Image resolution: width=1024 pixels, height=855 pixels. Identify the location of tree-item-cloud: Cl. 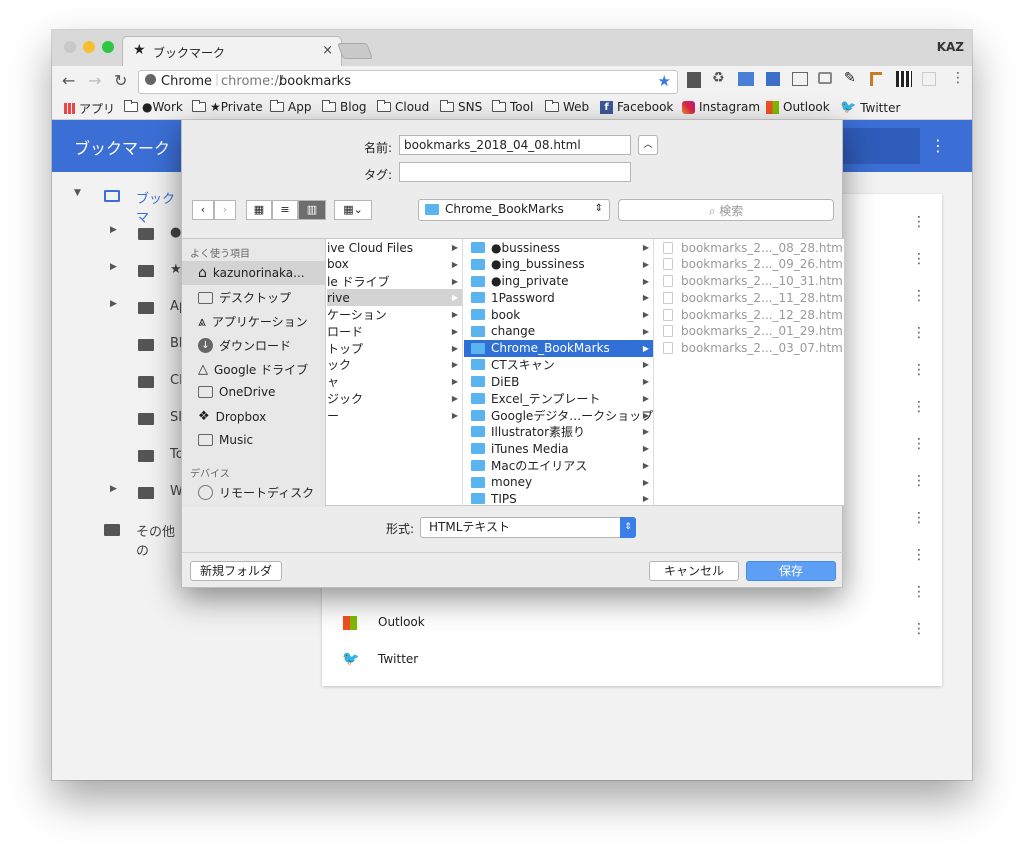
(117, 383).